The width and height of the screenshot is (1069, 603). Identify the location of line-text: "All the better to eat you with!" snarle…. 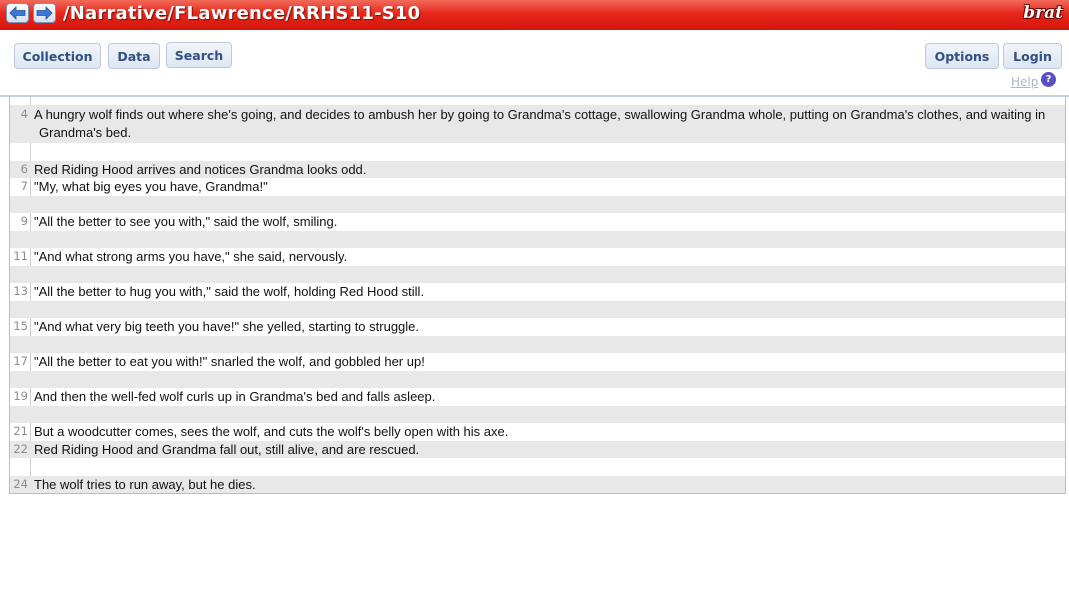
(229, 361).